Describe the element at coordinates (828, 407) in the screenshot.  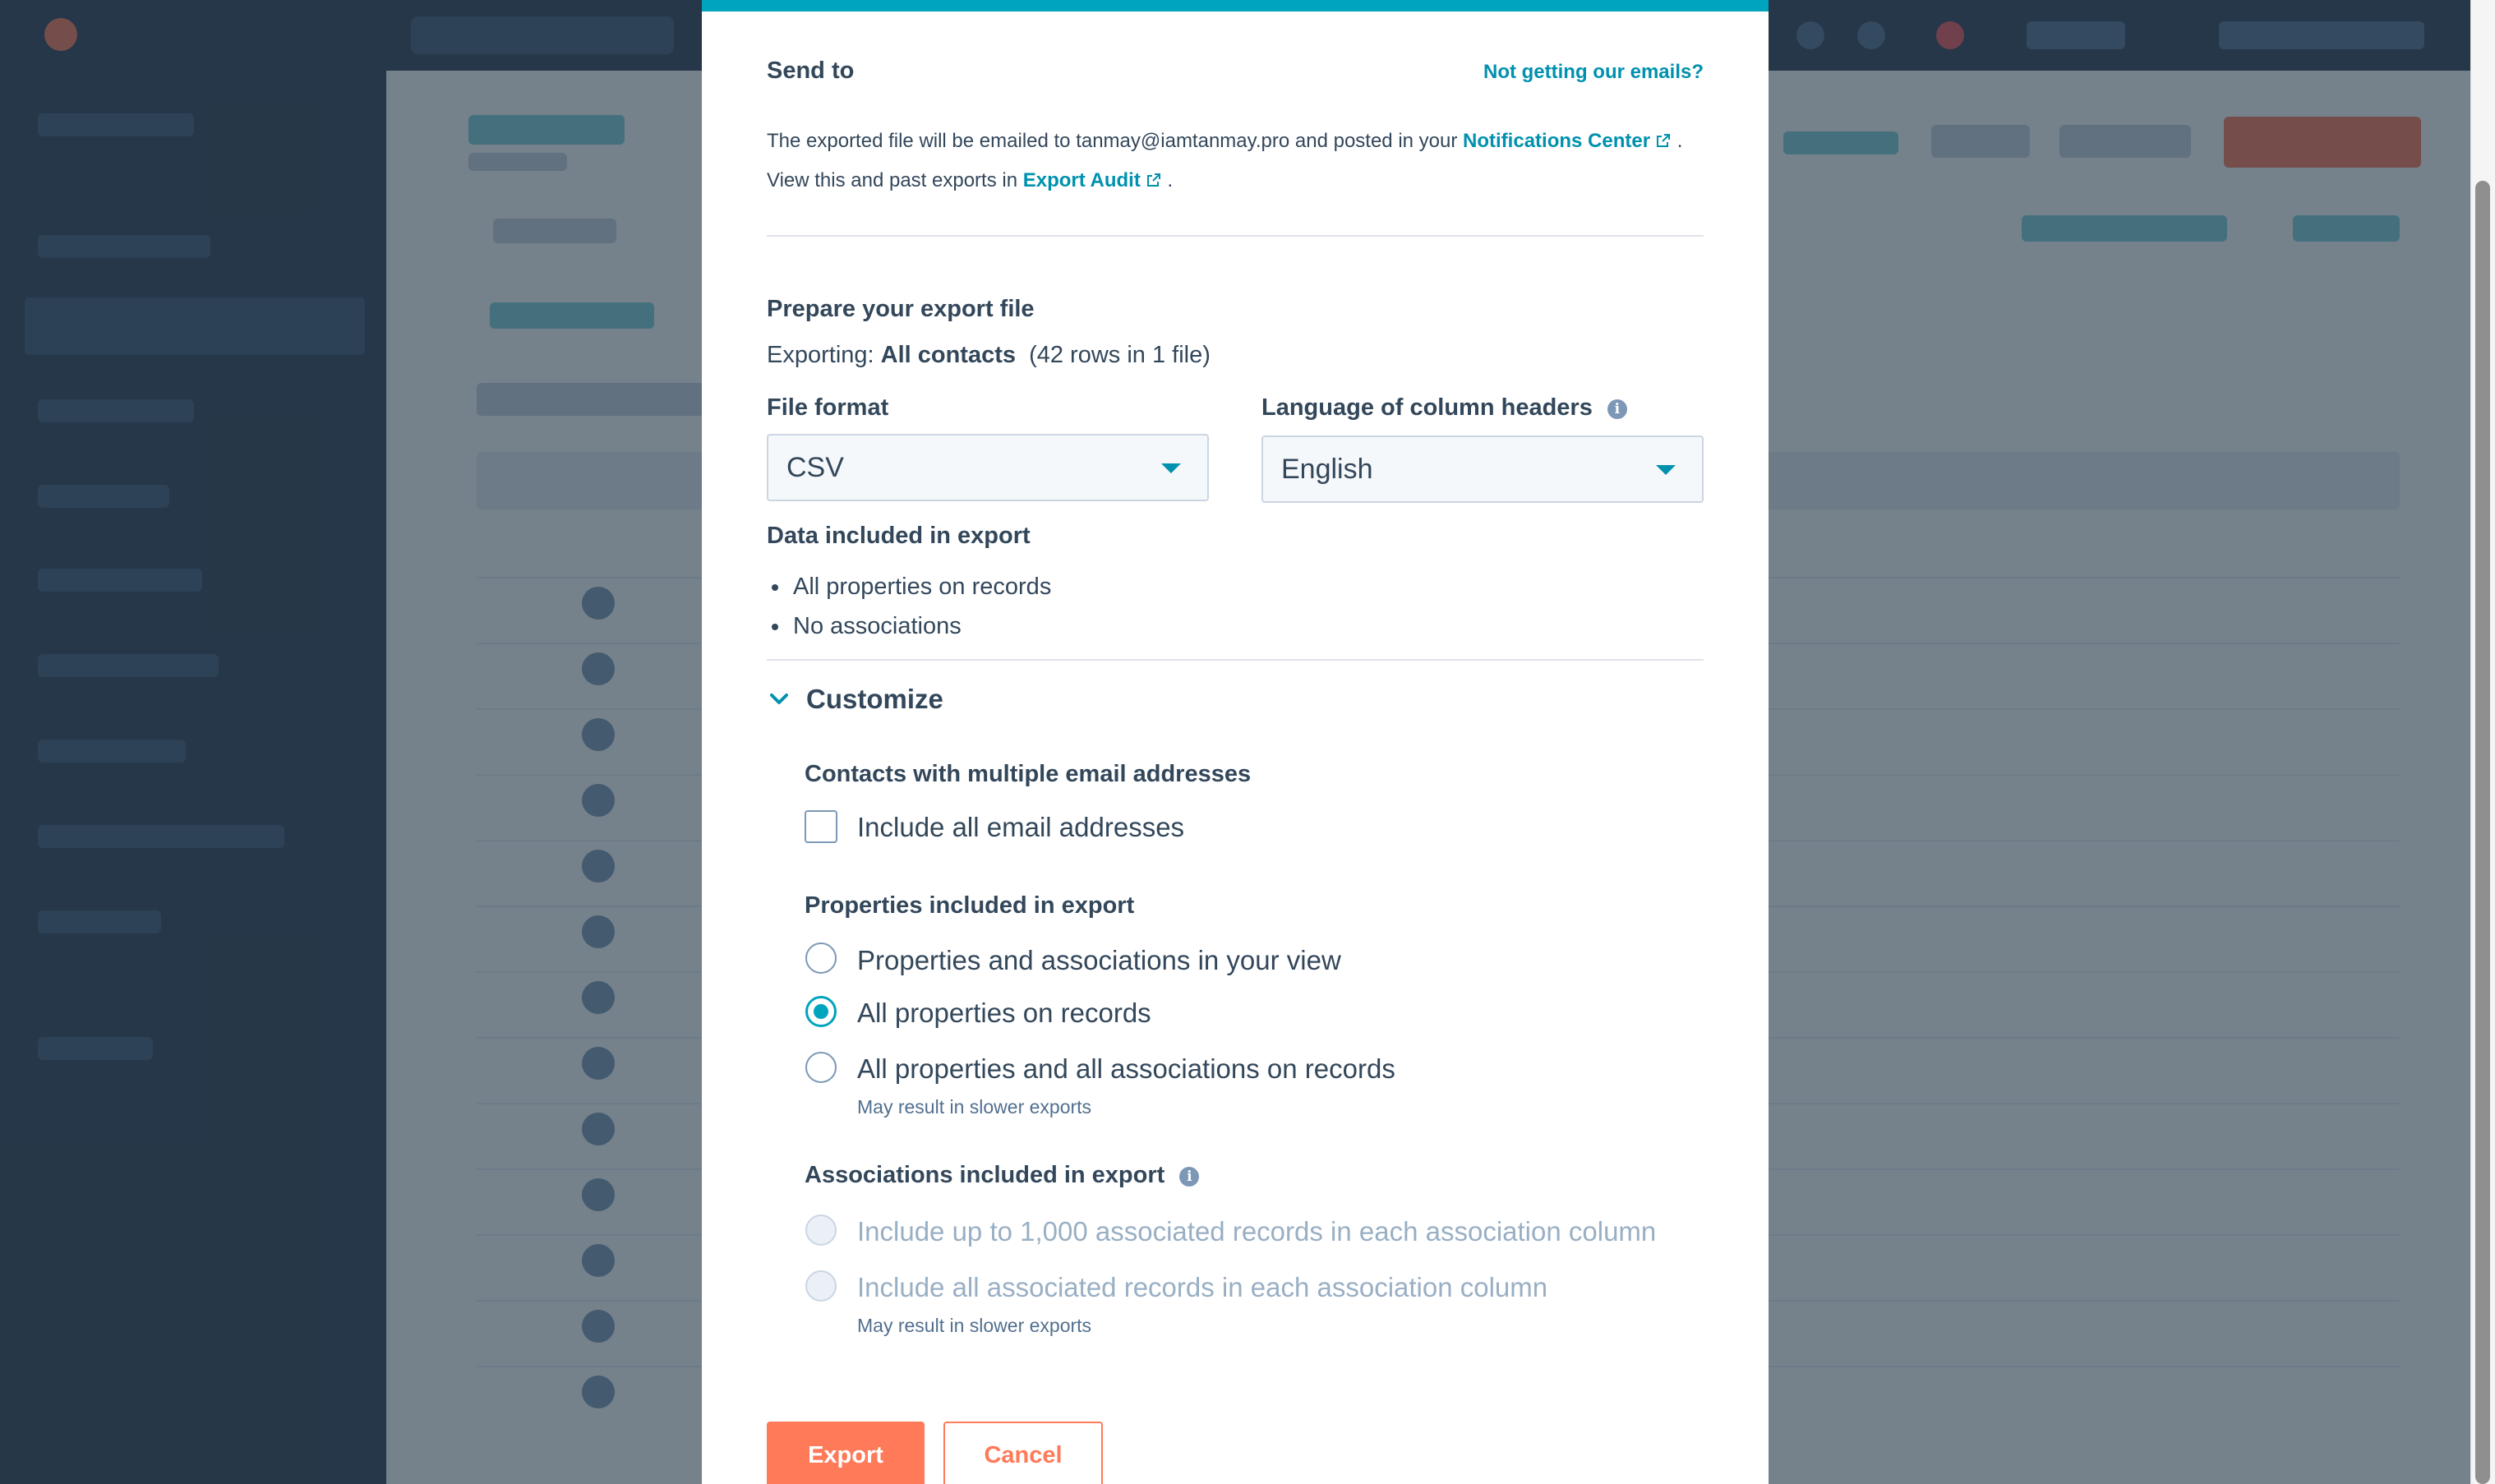
I see `file-format-label: File format` at that location.